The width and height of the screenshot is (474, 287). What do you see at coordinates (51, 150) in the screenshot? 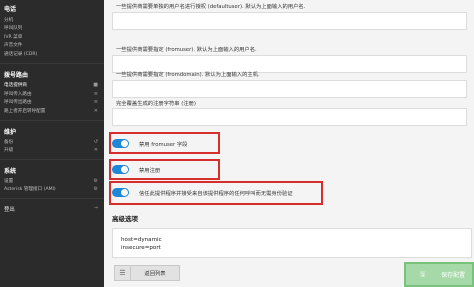
I see `sidebar-item-upgrade: 升级 ✕` at bounding box center [51, 150].